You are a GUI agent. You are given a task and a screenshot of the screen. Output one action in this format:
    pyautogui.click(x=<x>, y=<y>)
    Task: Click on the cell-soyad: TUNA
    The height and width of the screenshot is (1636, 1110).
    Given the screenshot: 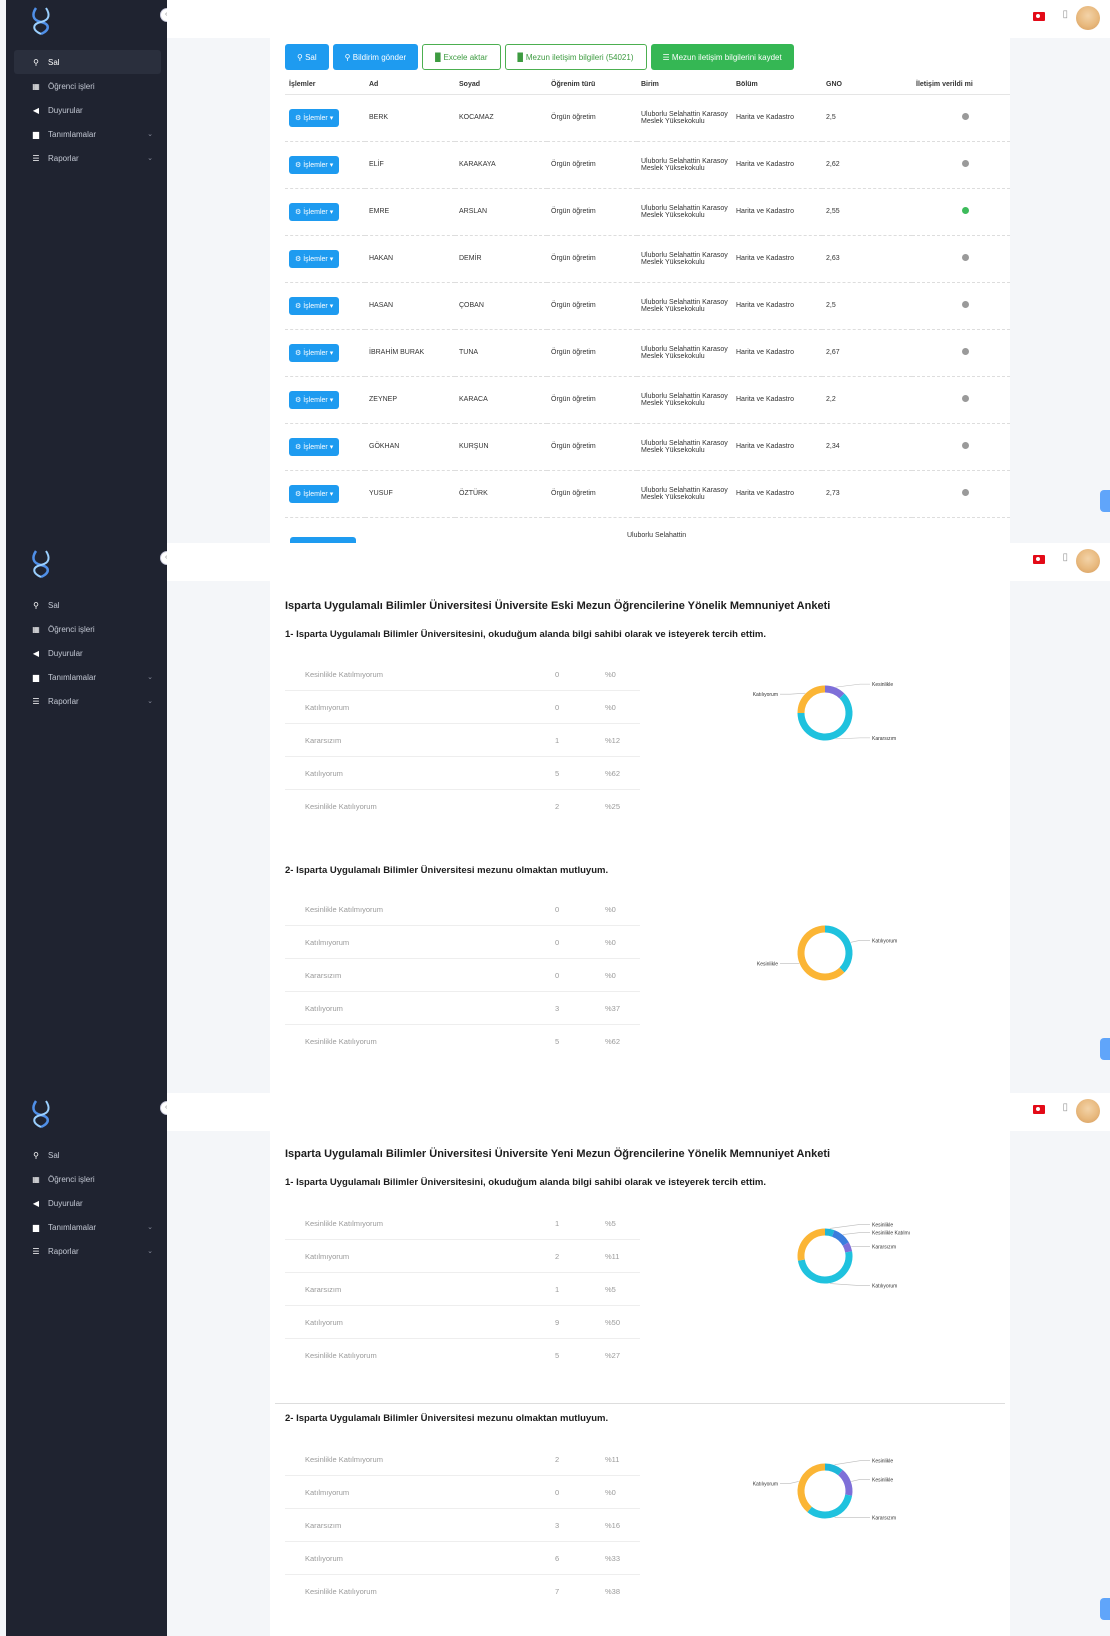 What is the action you would take?
    pyautogui.click(x=501, y=353)
    